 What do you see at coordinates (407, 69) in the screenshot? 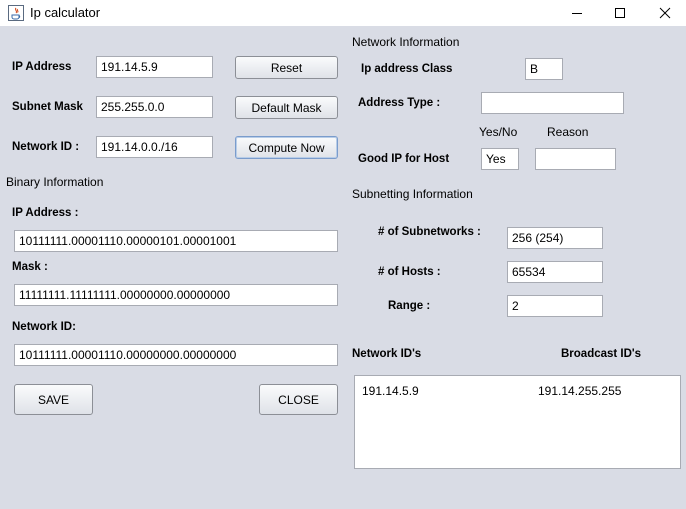
I see `address-class-label: Ip address Class` at bounding box center [407, 69].